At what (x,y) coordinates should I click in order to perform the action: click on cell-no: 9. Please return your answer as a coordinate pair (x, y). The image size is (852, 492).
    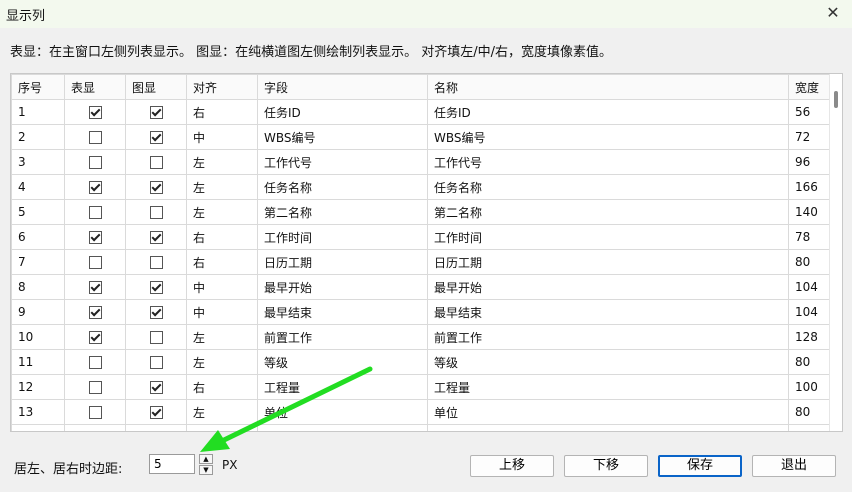
    Looking at the image, I should click on (38, 312).